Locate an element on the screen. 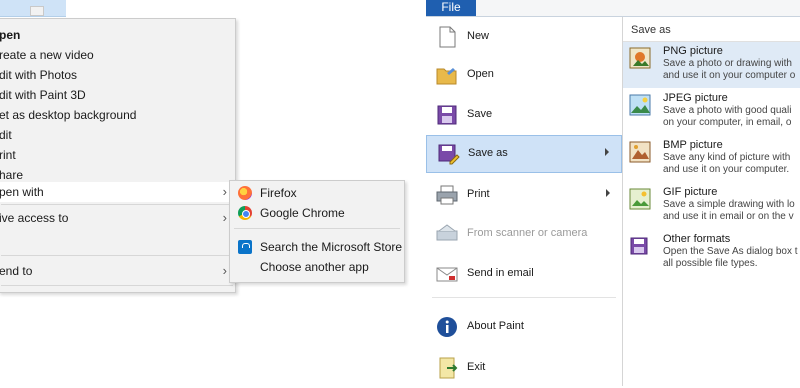 The height and width of the screenshot is (388, 800). png-picture-icon is located at coordinates (640, 58).